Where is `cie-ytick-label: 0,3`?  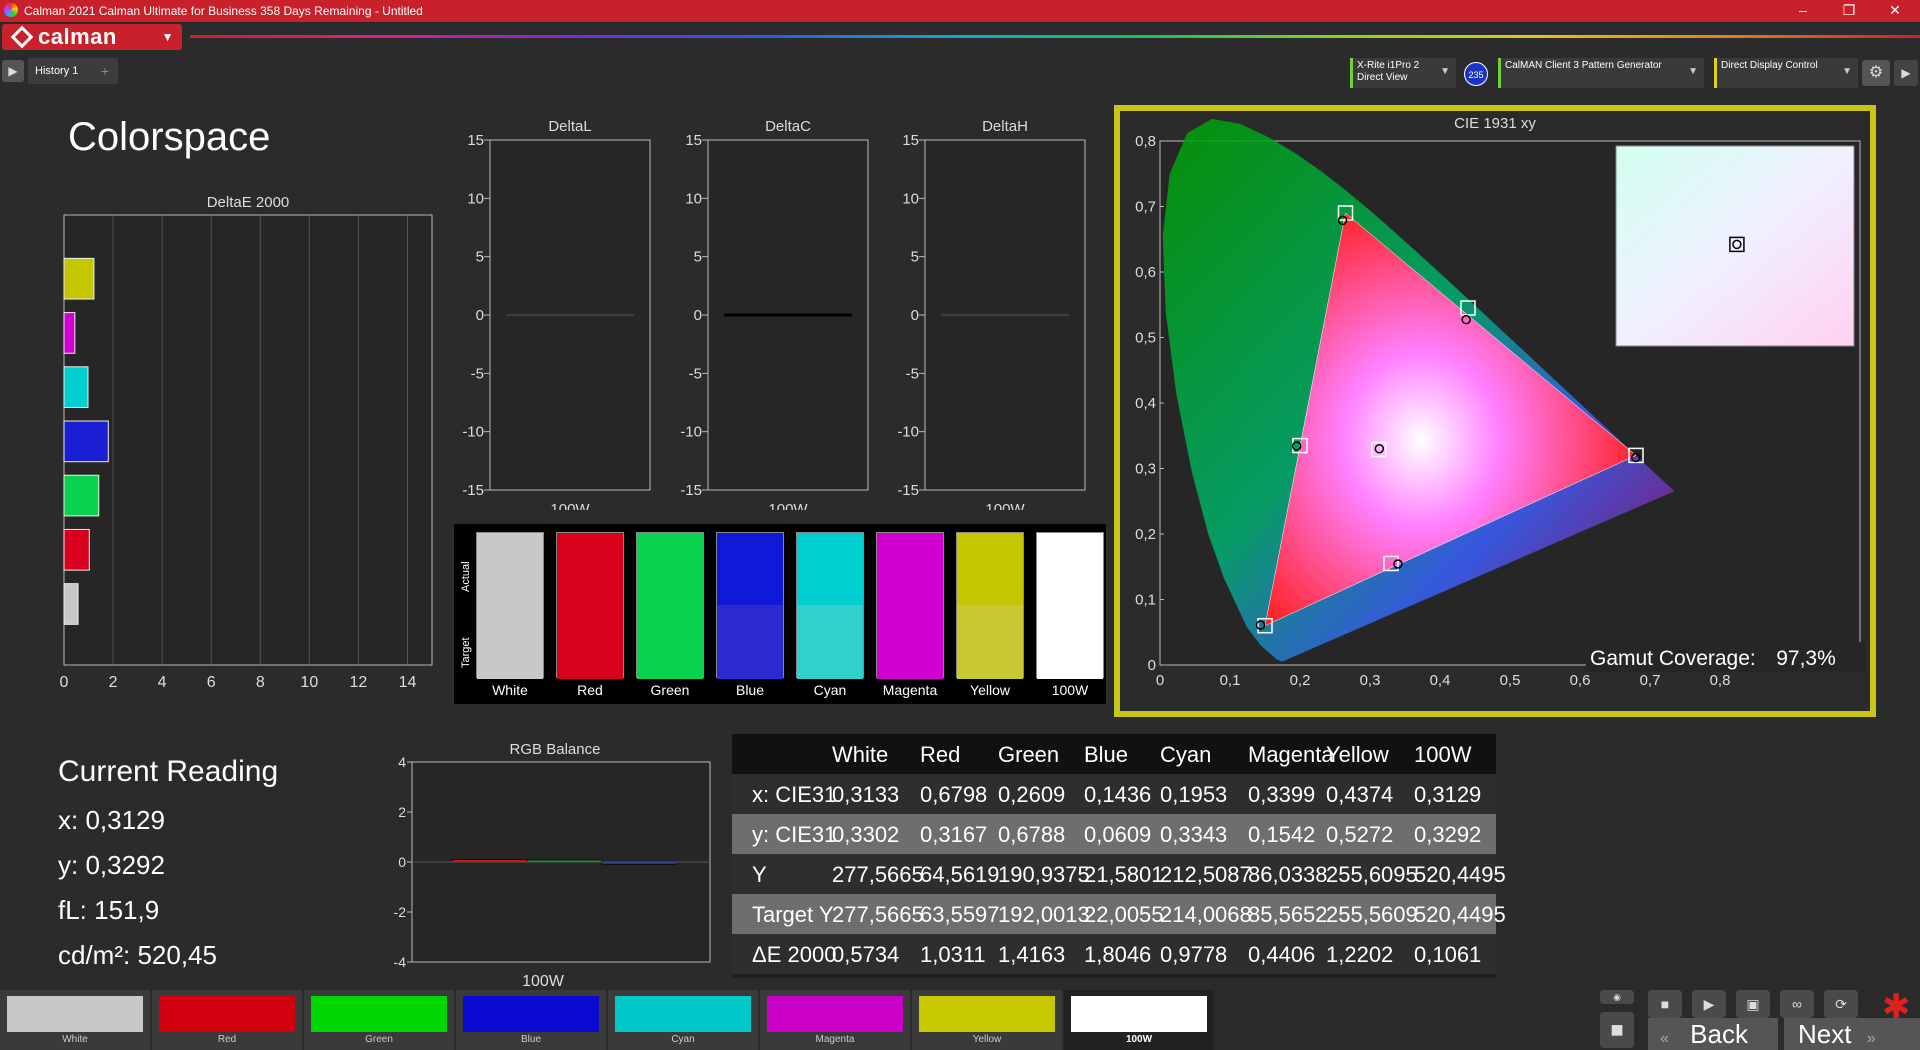 cie-ytick-label: 0,3 is located at coordinates (1145, 469).